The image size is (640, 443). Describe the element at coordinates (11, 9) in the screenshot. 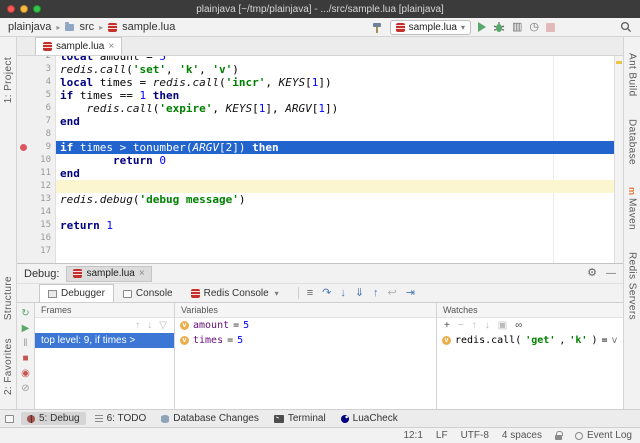

I see `close-window-button` at that location.